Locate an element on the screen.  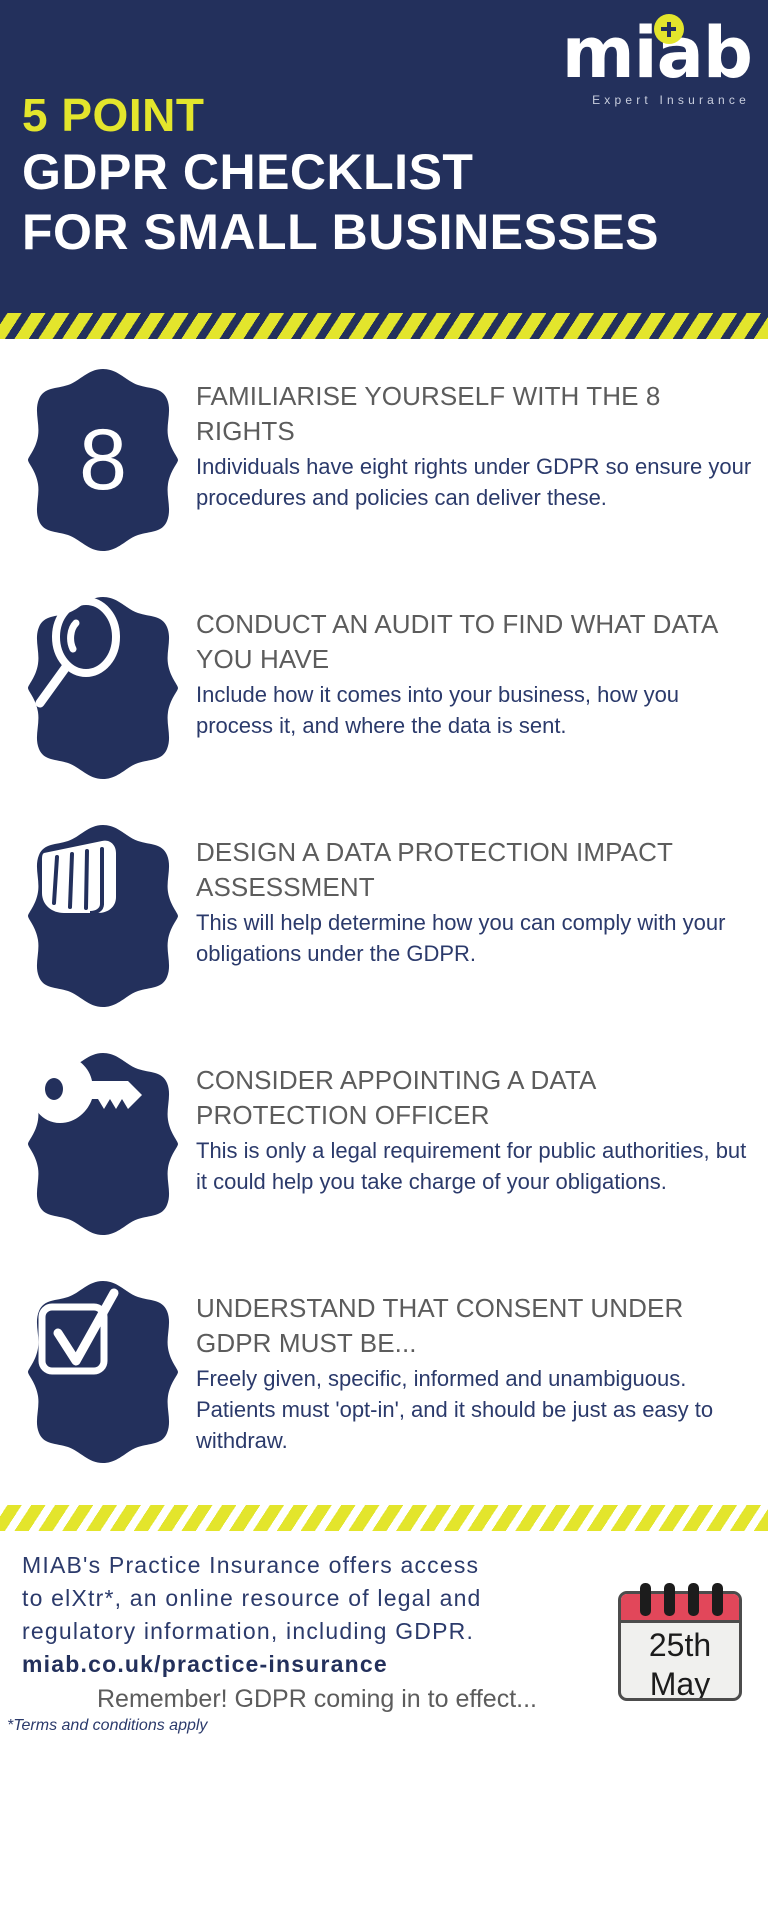
calendar-body: 25th May is located at coordinates (680, 1646).